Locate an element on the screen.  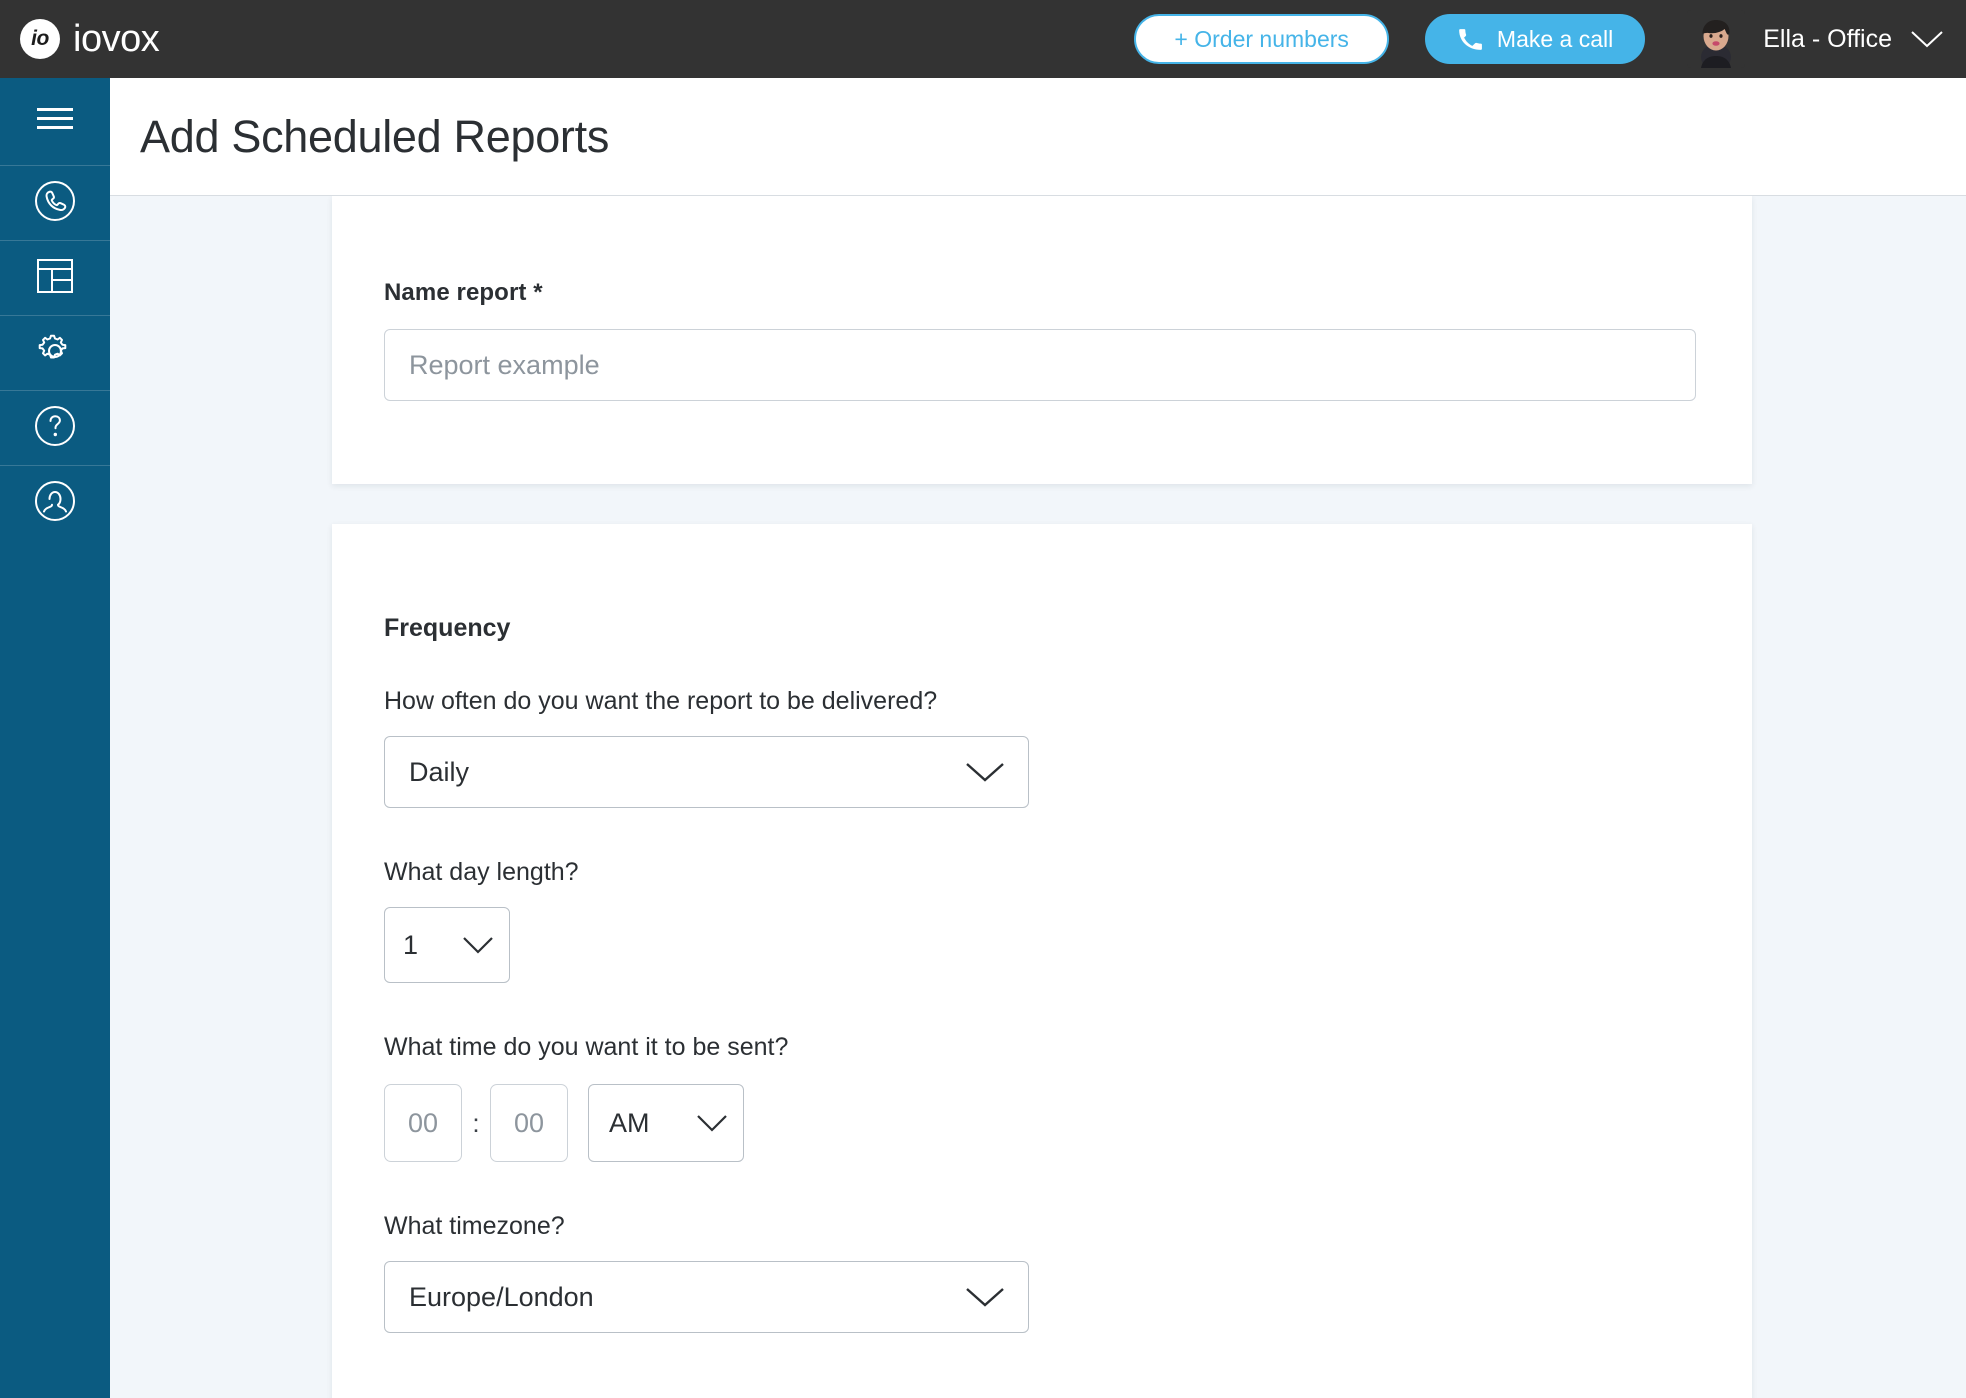
sidebar-item-calls is located at coordinates (55, 203).